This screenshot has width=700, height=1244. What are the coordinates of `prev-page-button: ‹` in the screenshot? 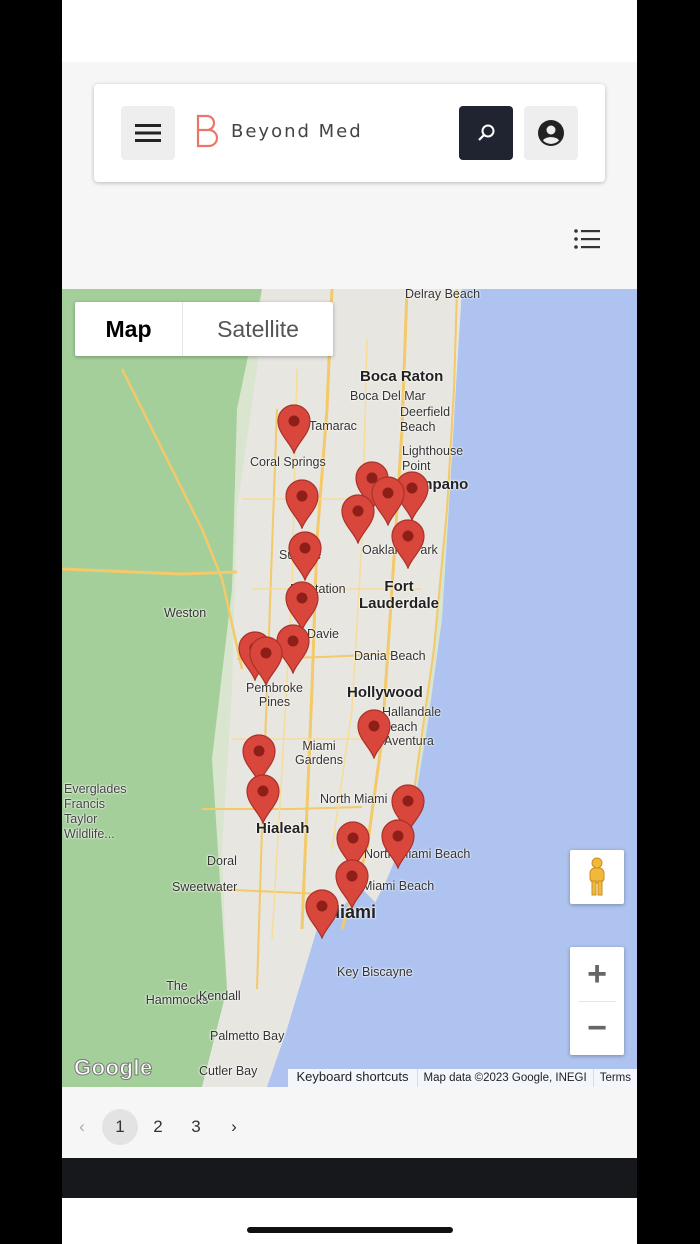 It's located at (82, 1127).